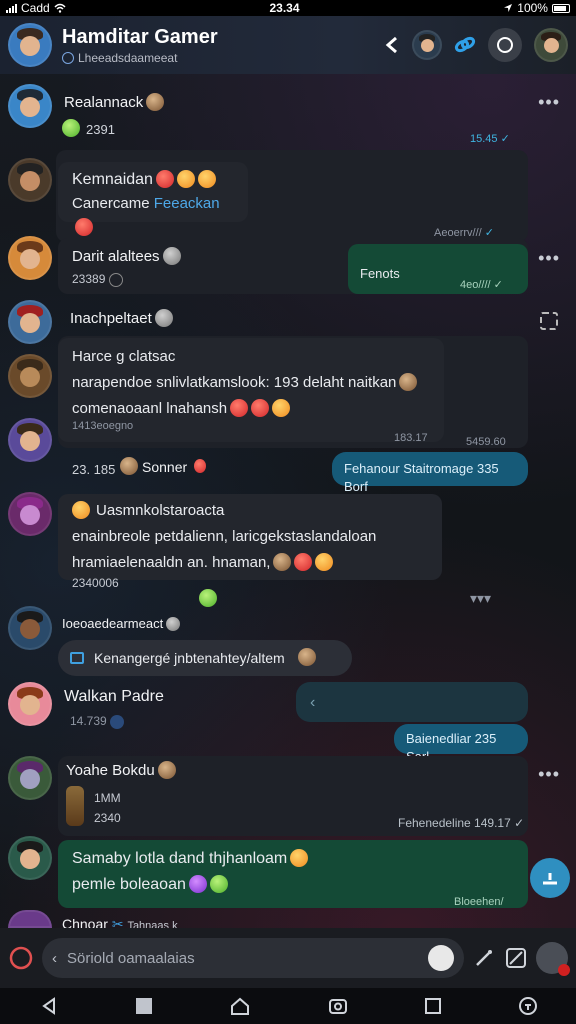 Image resolution: width=576 pixels, height=1024 pixels. Describe the element at coordinates (140, 36) in the screenshot. I see `chat-title: Hamditar Gamer` at that location.